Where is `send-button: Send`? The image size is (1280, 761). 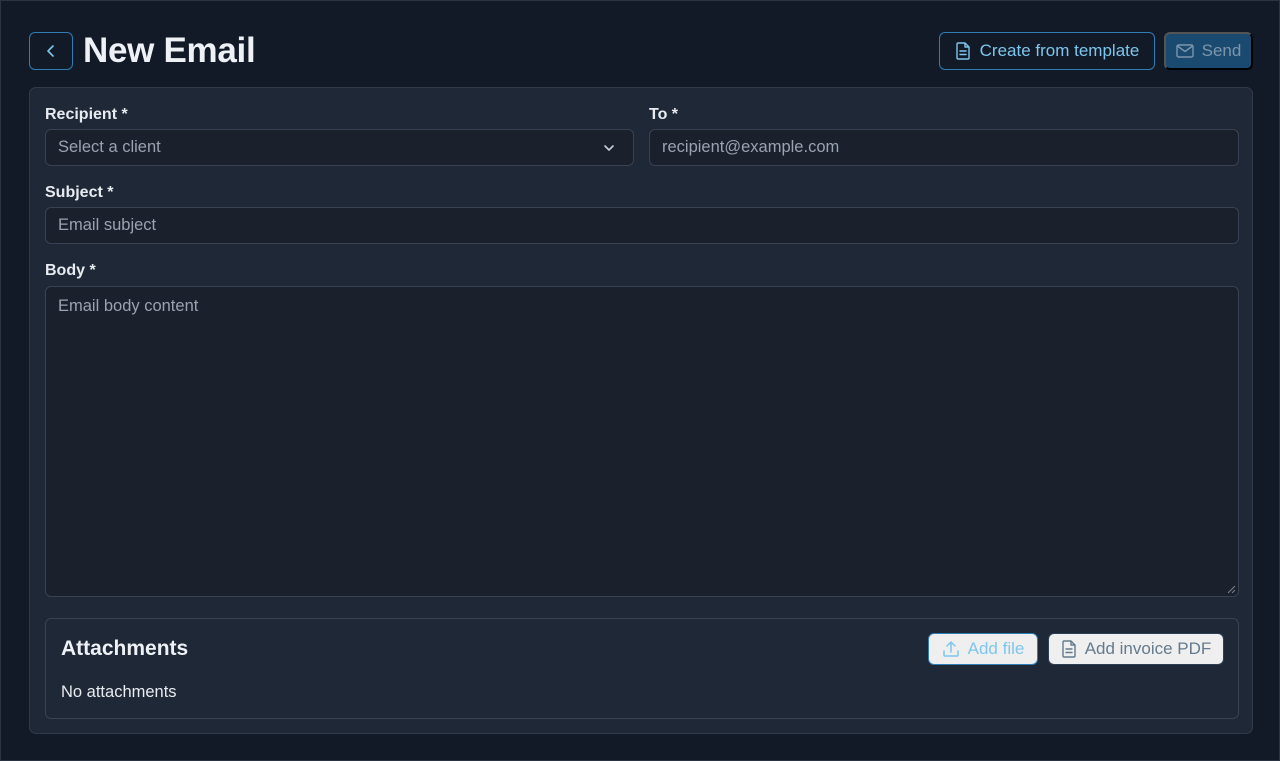
send-button: Send is located at coordinates (1208, 51).